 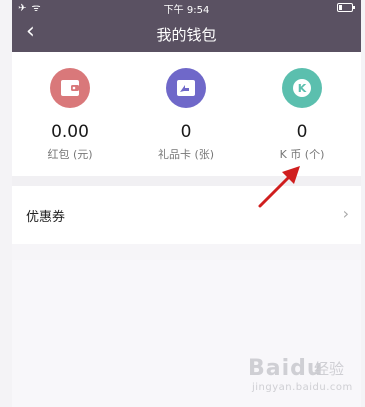 What do you see at coordinates (302, 387) in the screenshot?
I see `watermark-url: jingyan.baidu.com` at bounding box center [302, 387].